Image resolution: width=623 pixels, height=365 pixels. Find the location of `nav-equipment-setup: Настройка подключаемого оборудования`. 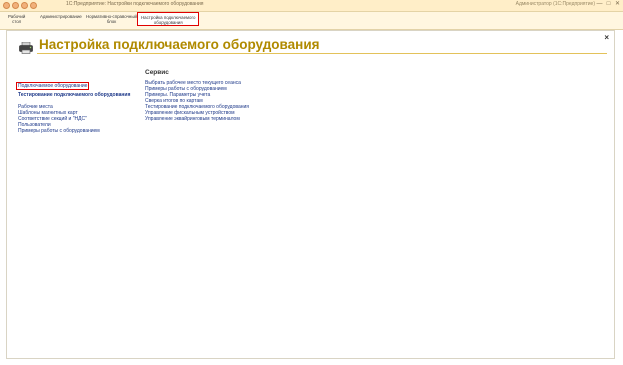

nav-equipment-setup: Настройка подключаемого оборудования is located at coordinates (168, 19).